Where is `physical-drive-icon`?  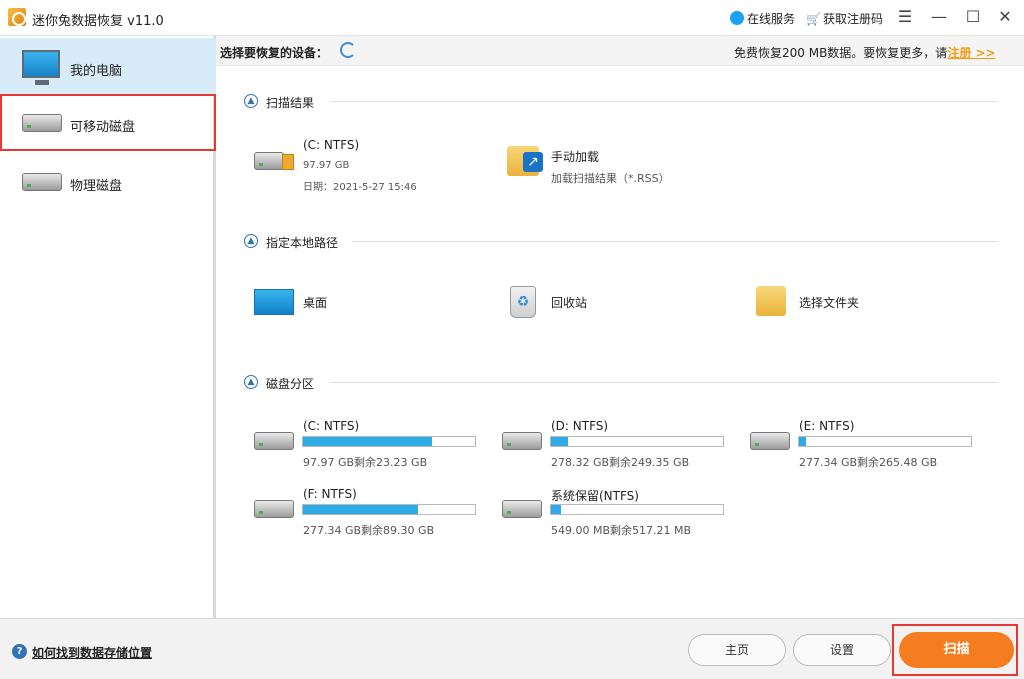
physical-drive-icon is located at coordinates (42, 182).